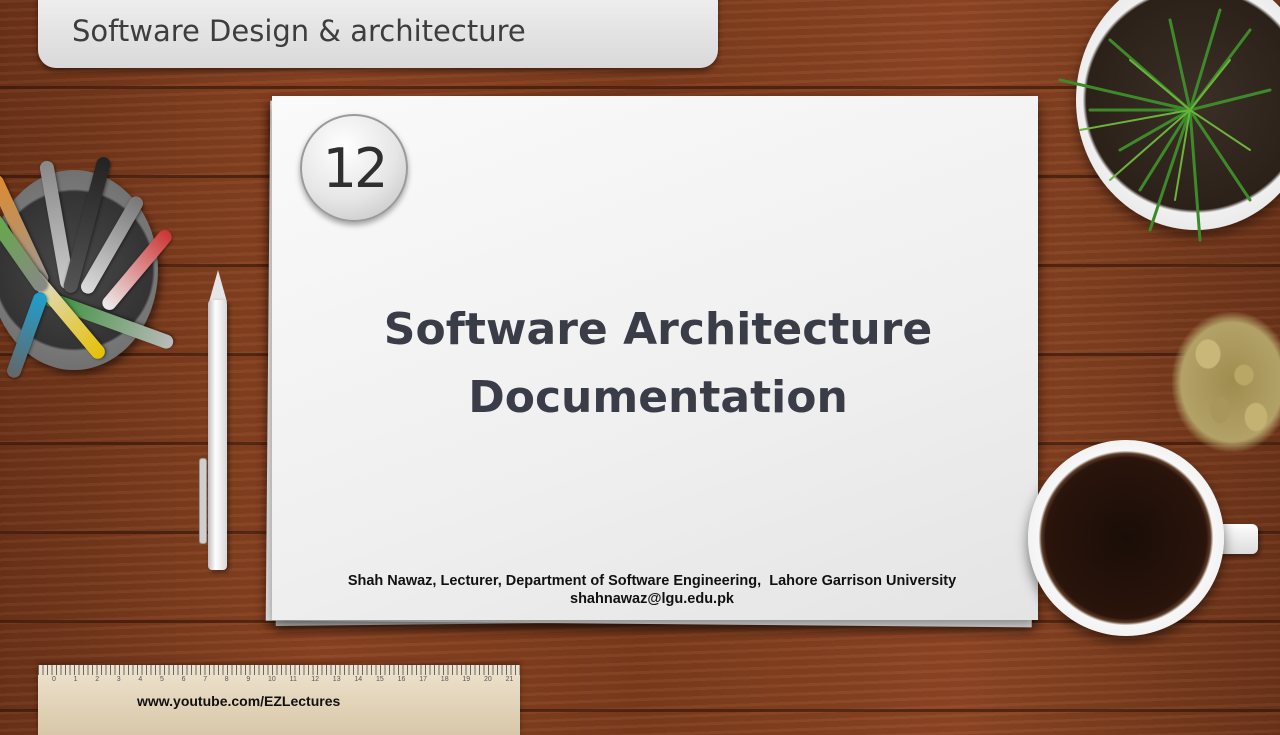 The image size is (1280, 735). What do you see at coordinates (54, 679) in the screenshot?
I see `ruler-number: 0` at bounding box center [54, 679].